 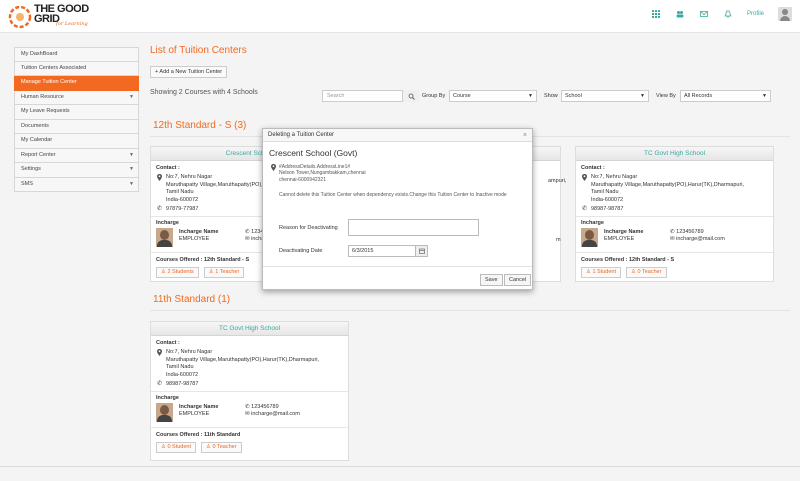 What do you see at coordinates (397, 135) in the screenshot?
I see `dialog-header: Deleting a Tuition Center ×` at bounding box center [397, 135].